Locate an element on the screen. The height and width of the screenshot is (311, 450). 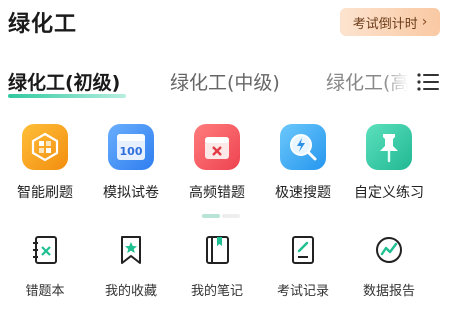
feature-label: 高频错题 is located at coordinates (217, 193).